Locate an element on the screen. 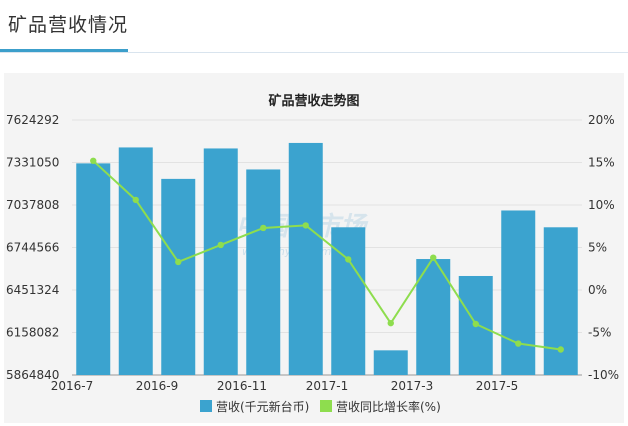  page-title: 矿品营收情况 is located at coordinates (68, 25).